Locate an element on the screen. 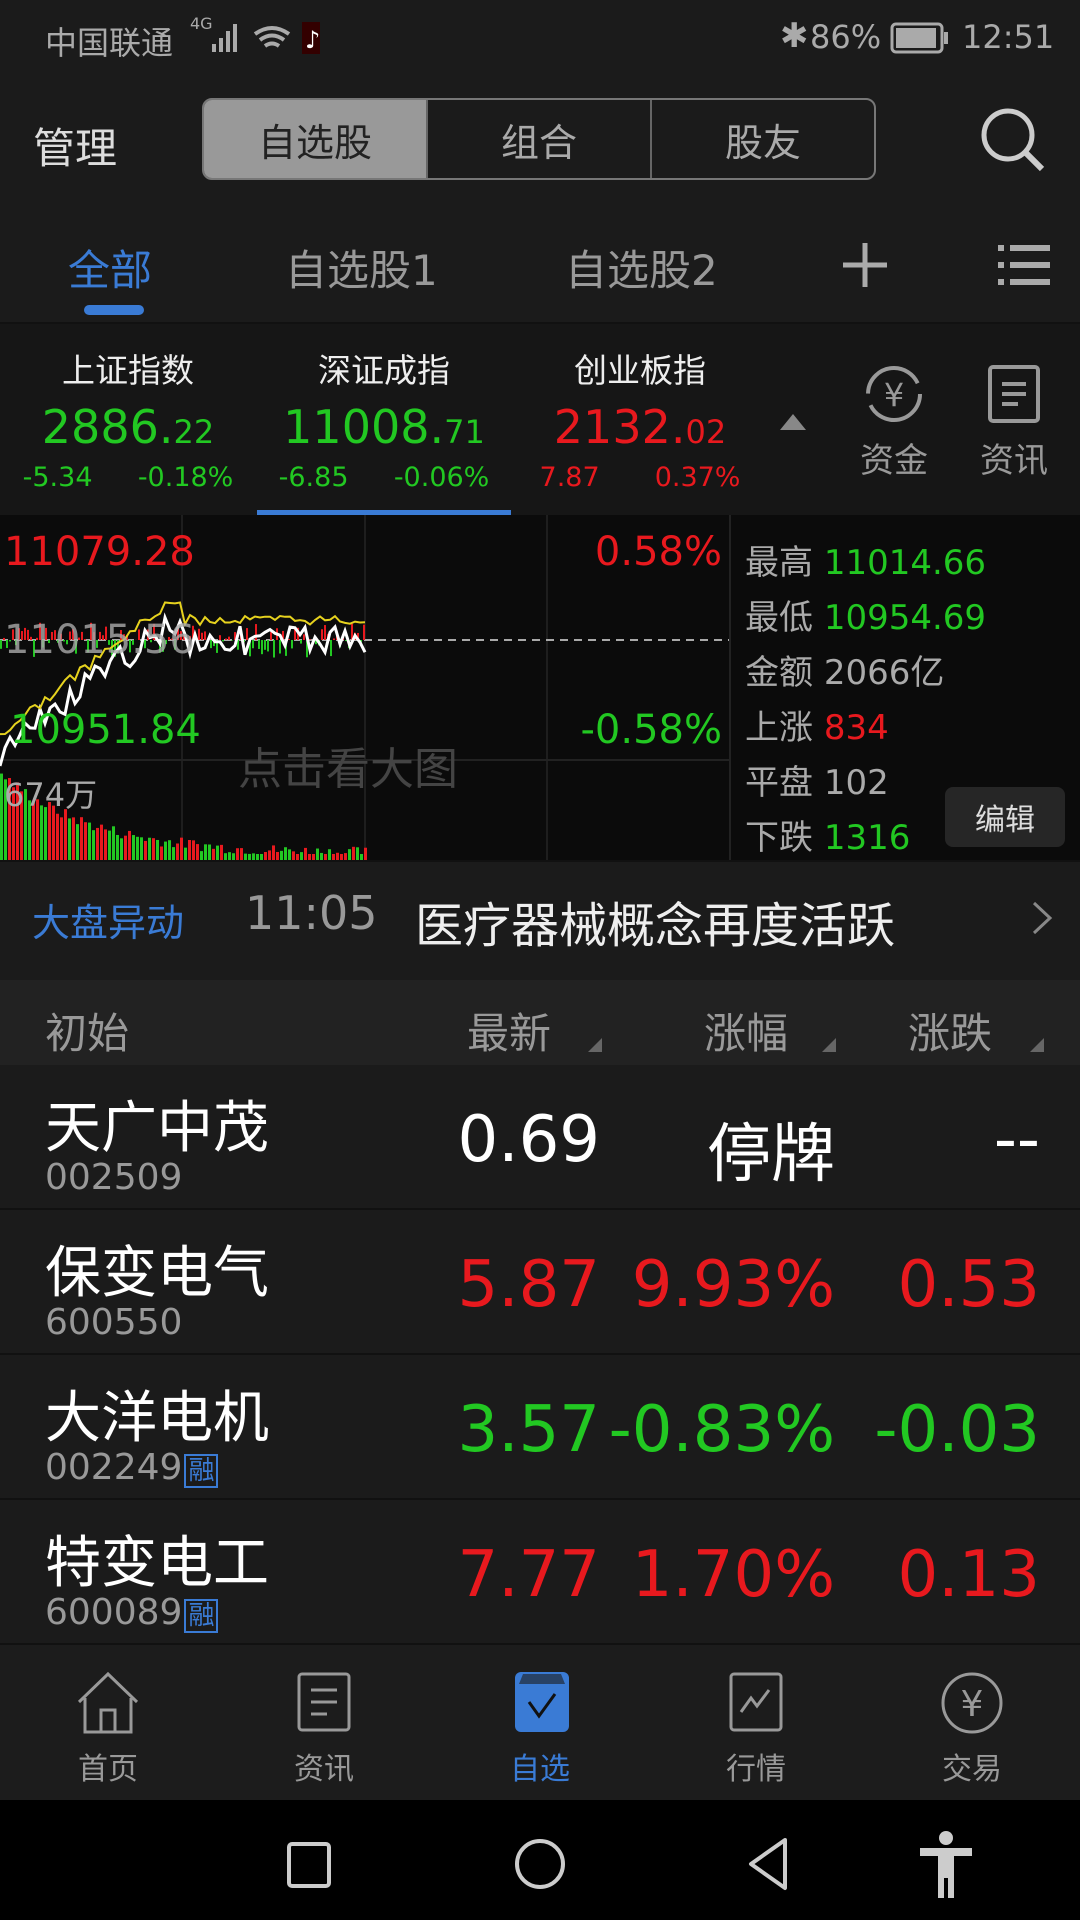  recents-icon is located at coordinates (310, 1865).